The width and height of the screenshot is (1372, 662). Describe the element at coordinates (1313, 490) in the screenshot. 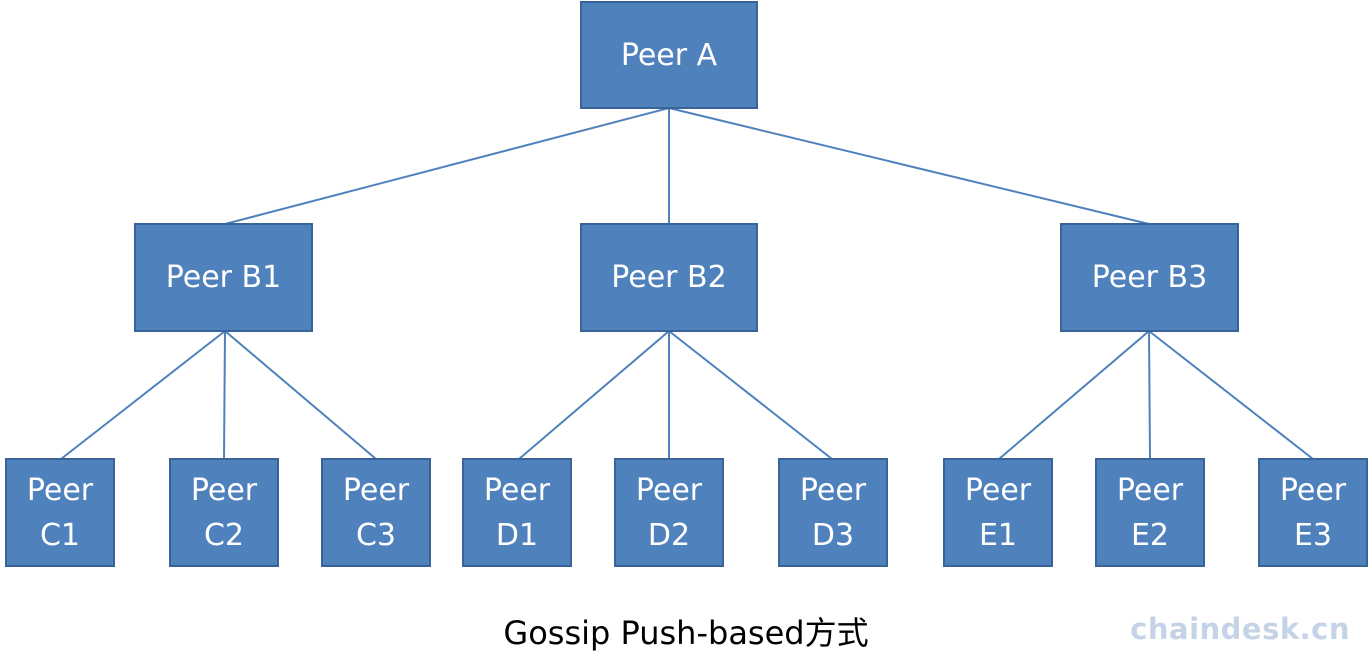

I see `node-peer-e3-line1: Peer` at that location.